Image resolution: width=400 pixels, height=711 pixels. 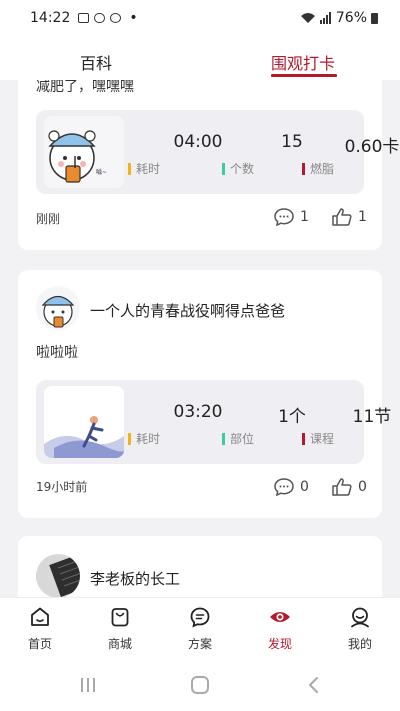 I want to click on chat-plan-icon, so click(x=200, y=617).